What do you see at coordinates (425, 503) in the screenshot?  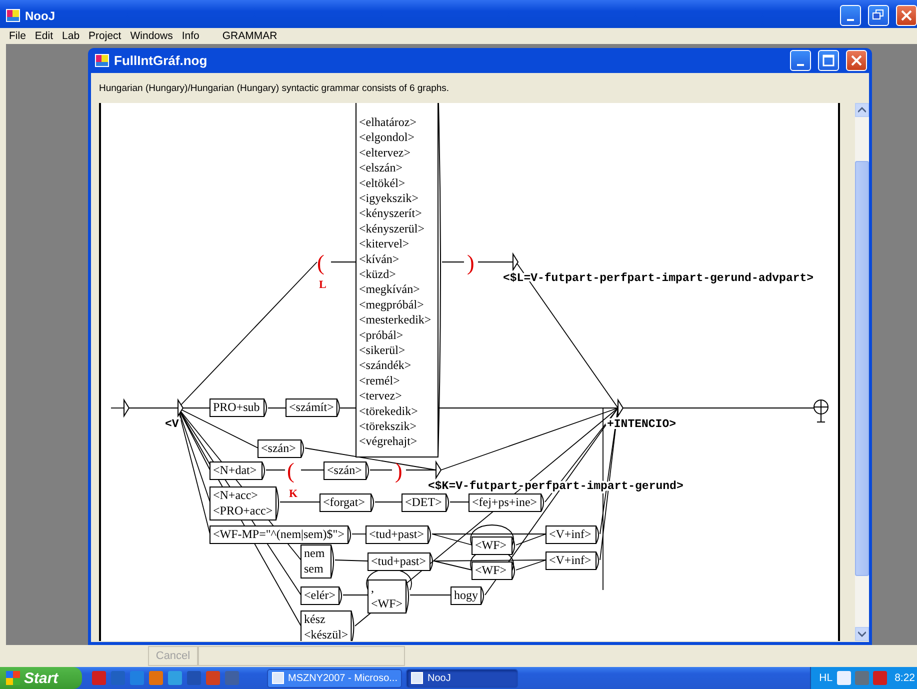 I see `graph-node: <DET>` at bounding box center [425, 503].